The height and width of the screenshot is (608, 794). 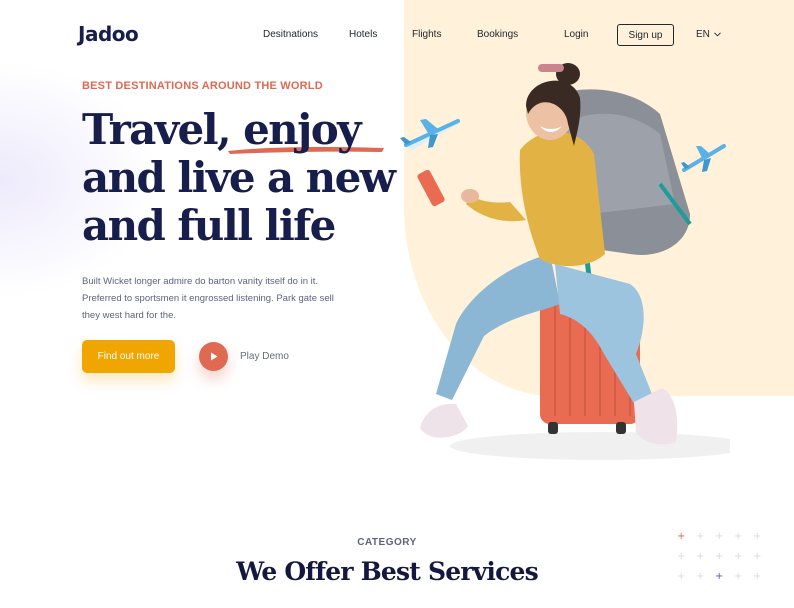 What do you see at coordinates (222, 129) in the screenshot?
I see `headline-line-1: Travel, enjoy` at bounding box center [222, 129].